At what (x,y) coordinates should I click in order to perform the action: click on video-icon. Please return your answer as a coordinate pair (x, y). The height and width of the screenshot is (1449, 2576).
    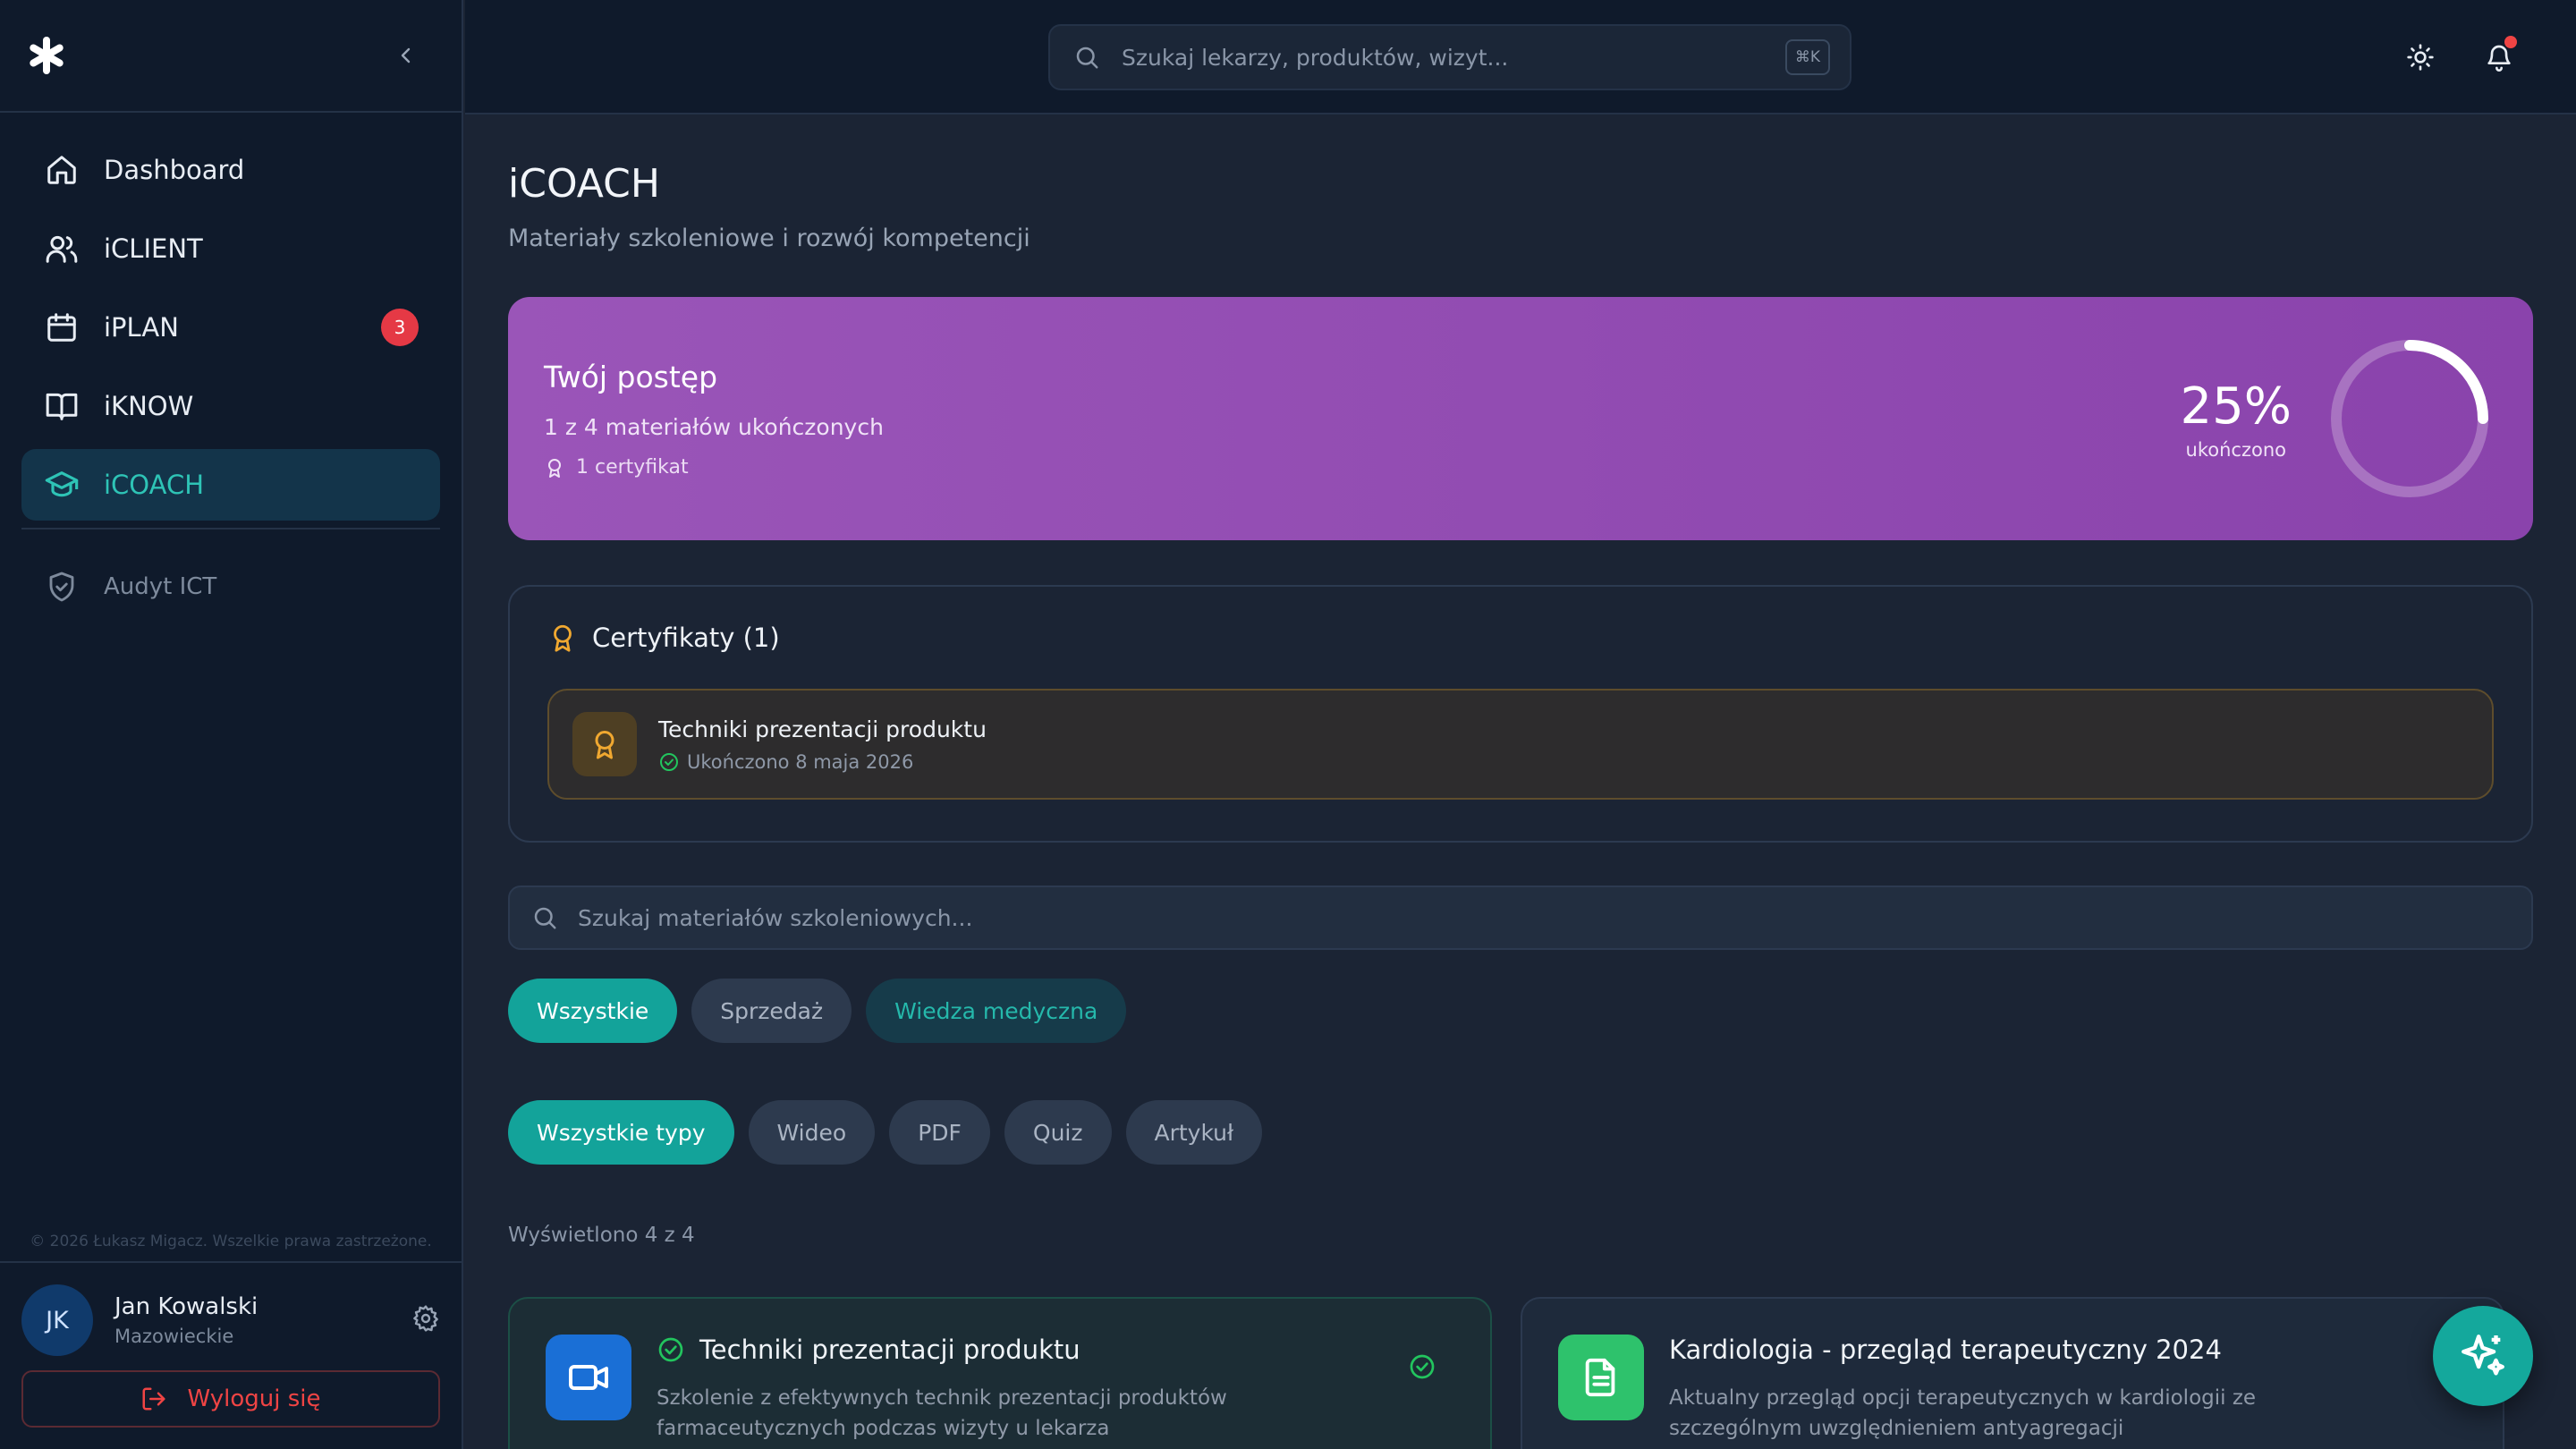
    Looking at the image, I should click on (588, 1377).